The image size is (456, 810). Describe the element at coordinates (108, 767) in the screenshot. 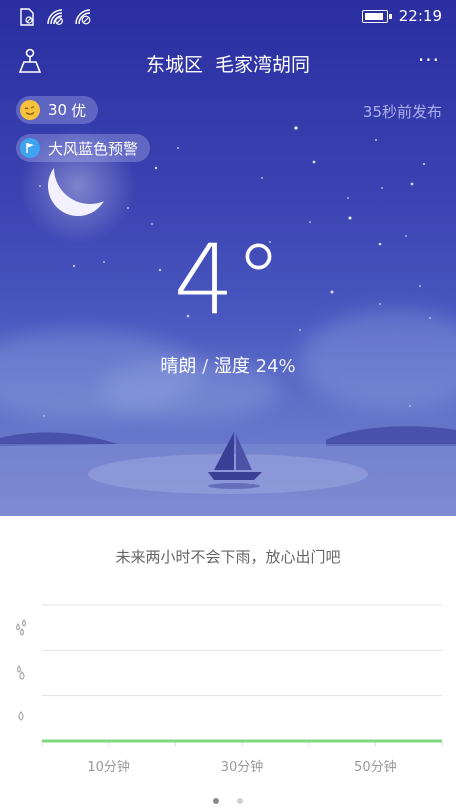

I see `x-tick-label: 10分钟` at that location.